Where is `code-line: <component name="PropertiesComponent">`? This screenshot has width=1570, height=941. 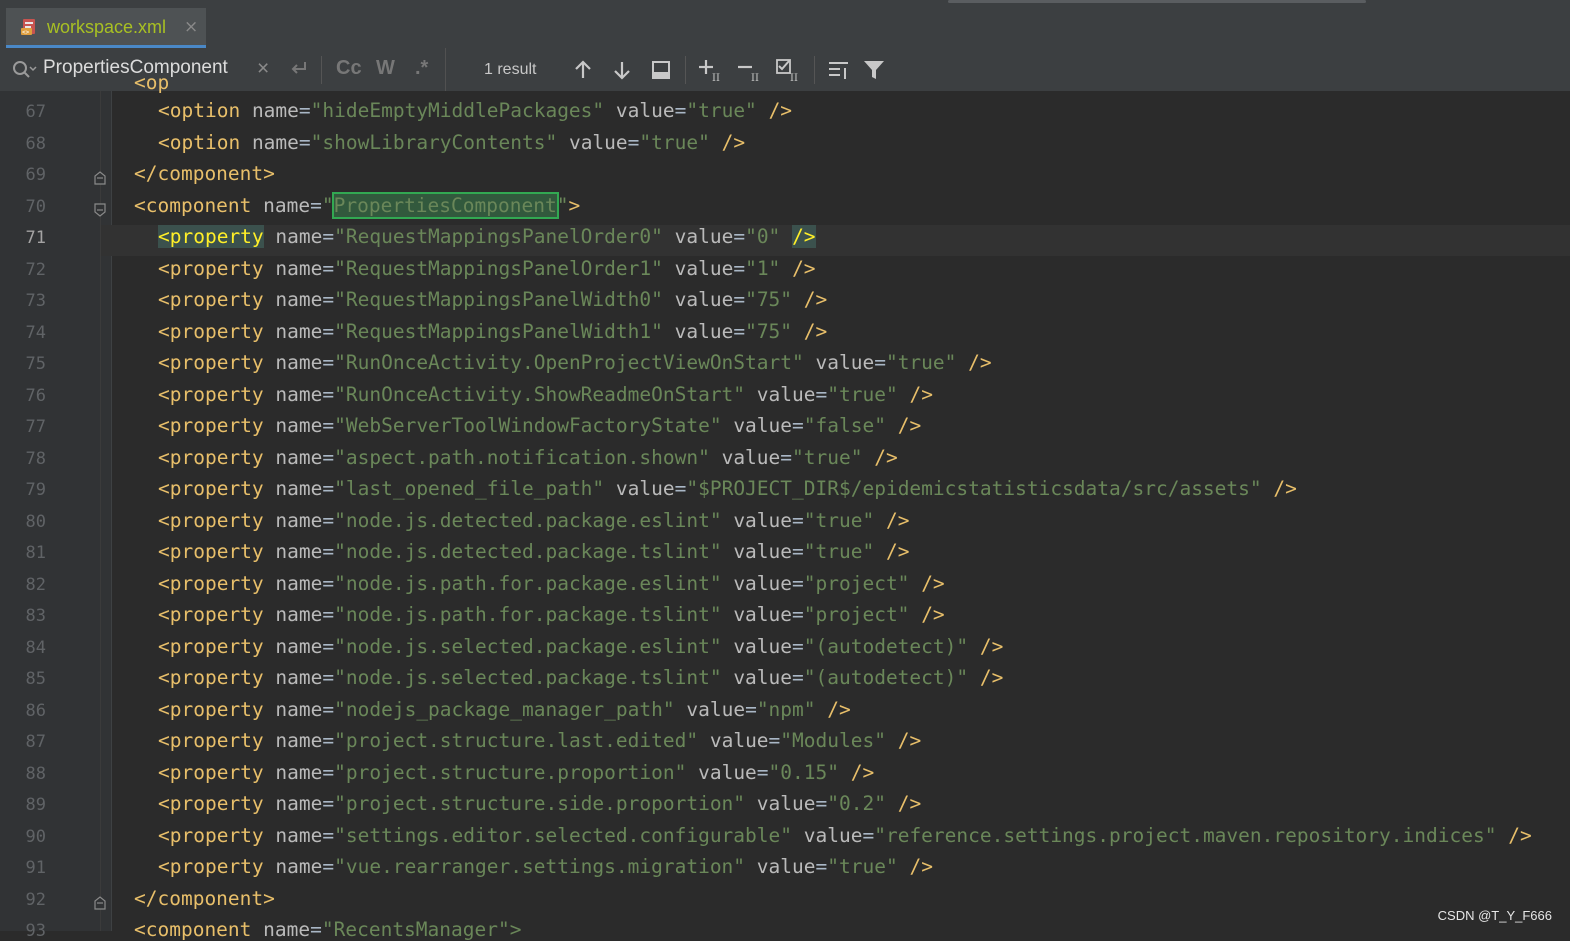
code-line: <component name="PropertiesComponent"> is located at coordinates (357, 205).